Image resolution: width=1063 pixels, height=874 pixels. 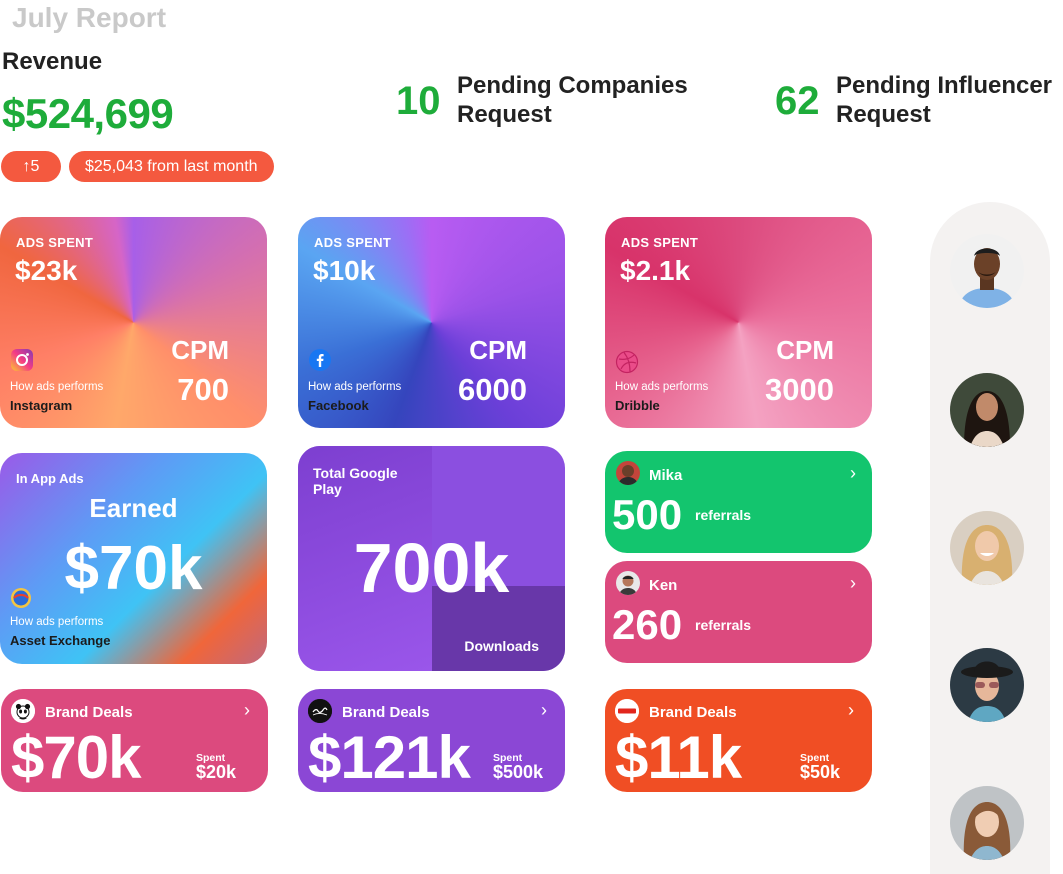 What do you see at coordinates (203, 389) in the screenshot?
I see `cpm-value: 700` at bounding box center [203, 389].